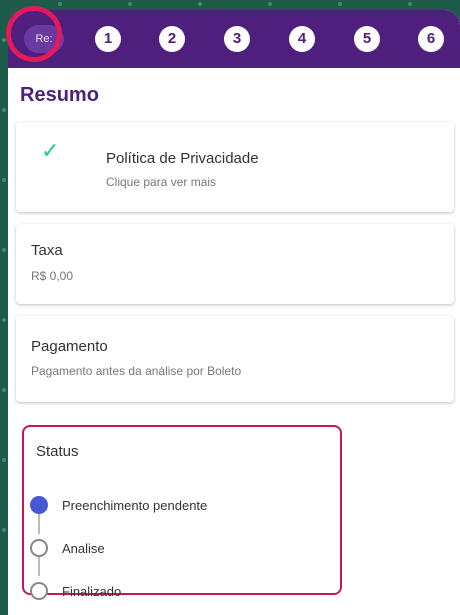  Describe the element at coordinates (136, 371) in the screenshot. I see `payment-value: Pagamento antes da análise por Boleto` at that location.